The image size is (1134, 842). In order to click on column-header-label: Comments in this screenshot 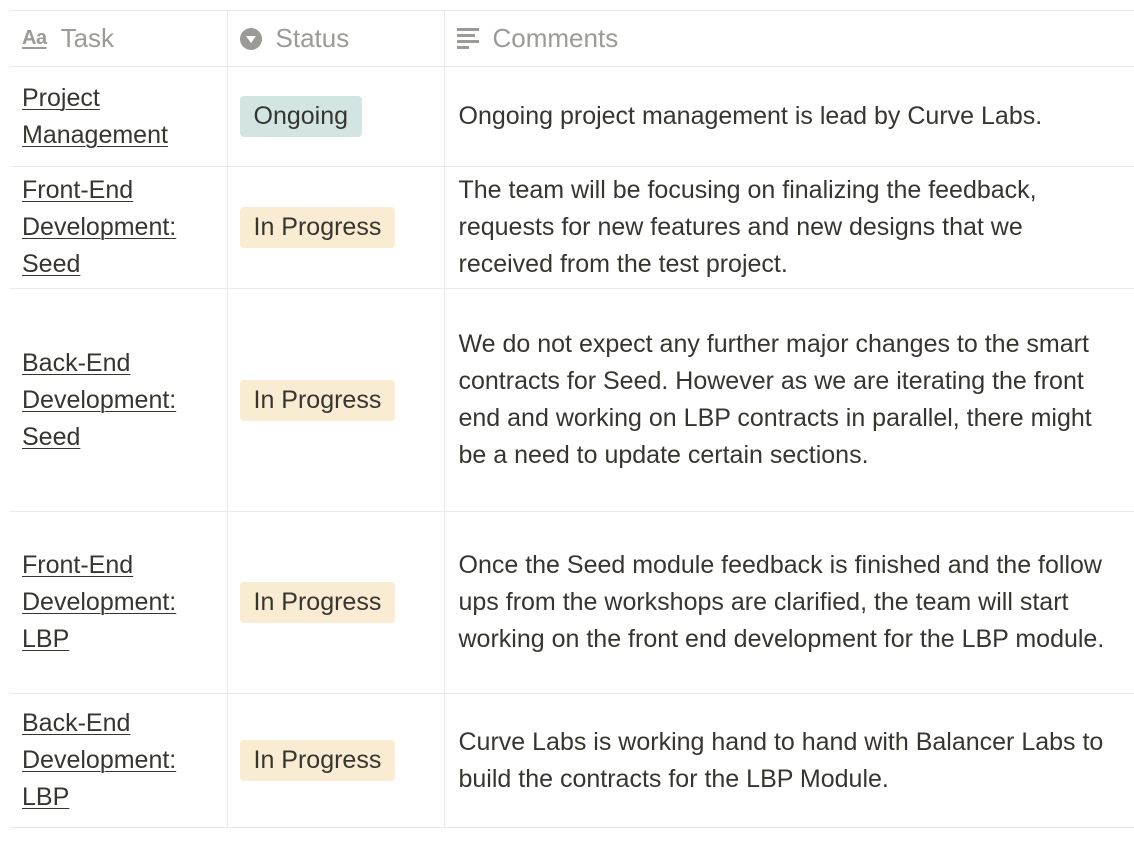, I will do `click(555, 38)`.